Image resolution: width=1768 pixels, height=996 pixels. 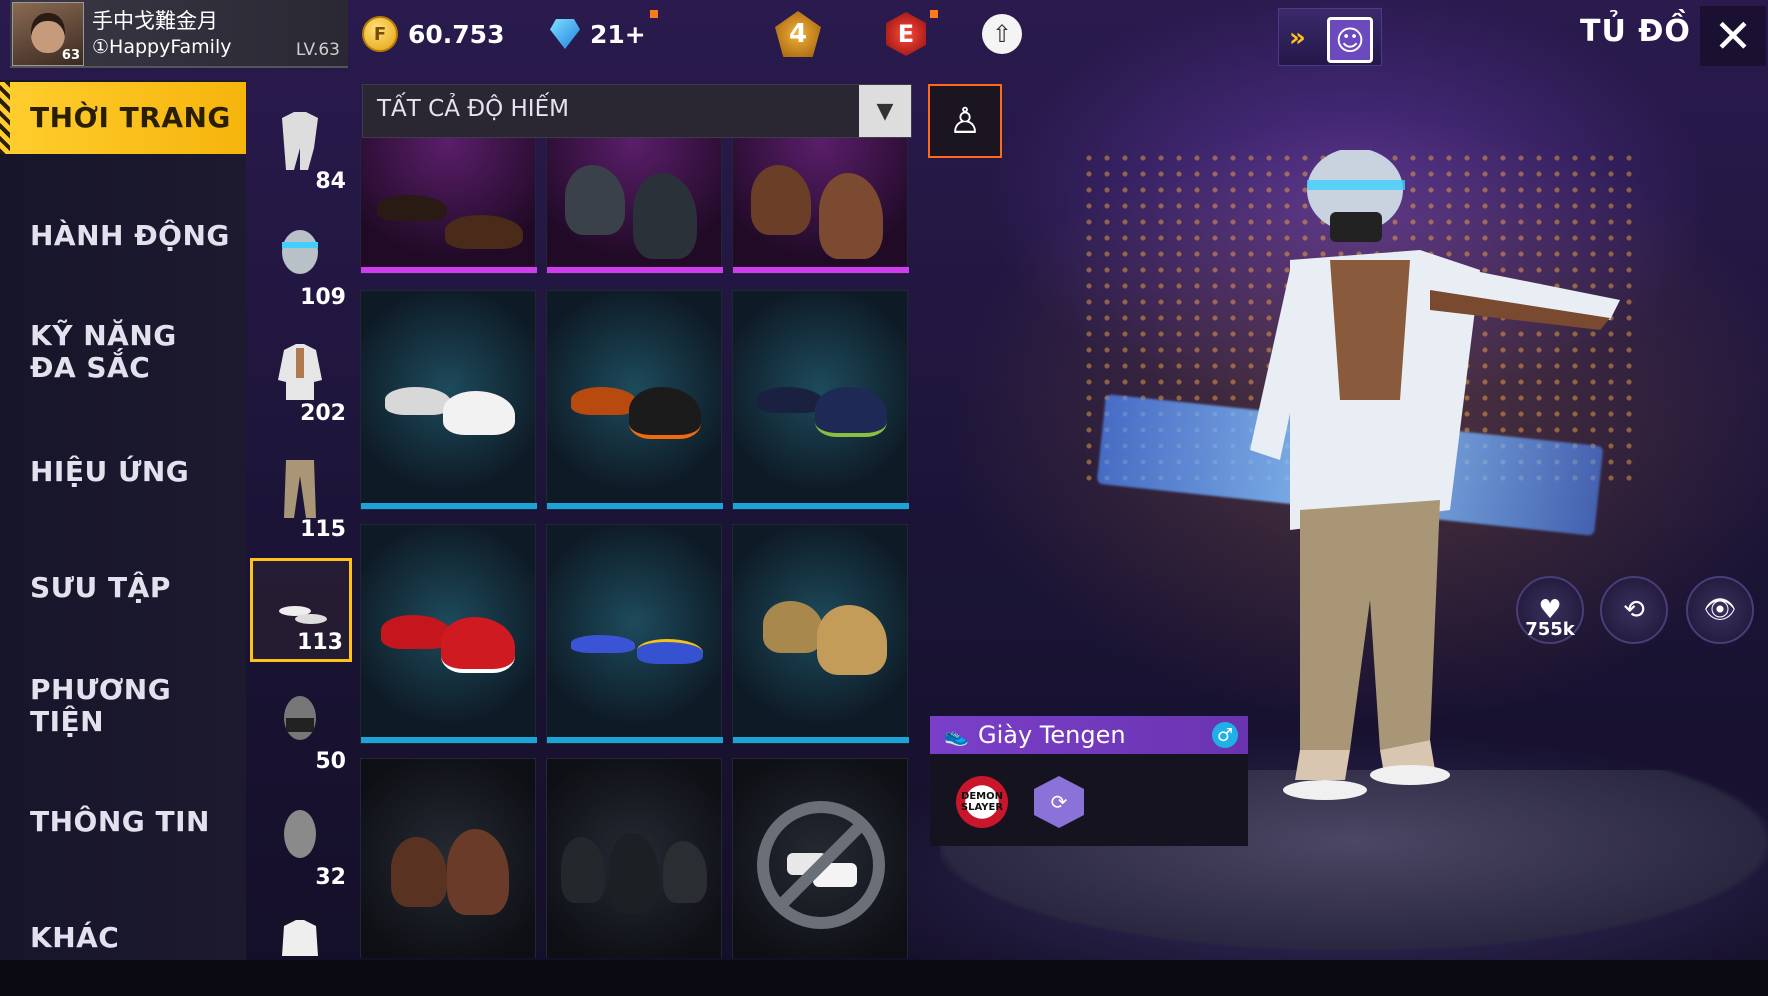 I want to click on selected-item-name: Giày Tengen, so click(x=1052, y=735).